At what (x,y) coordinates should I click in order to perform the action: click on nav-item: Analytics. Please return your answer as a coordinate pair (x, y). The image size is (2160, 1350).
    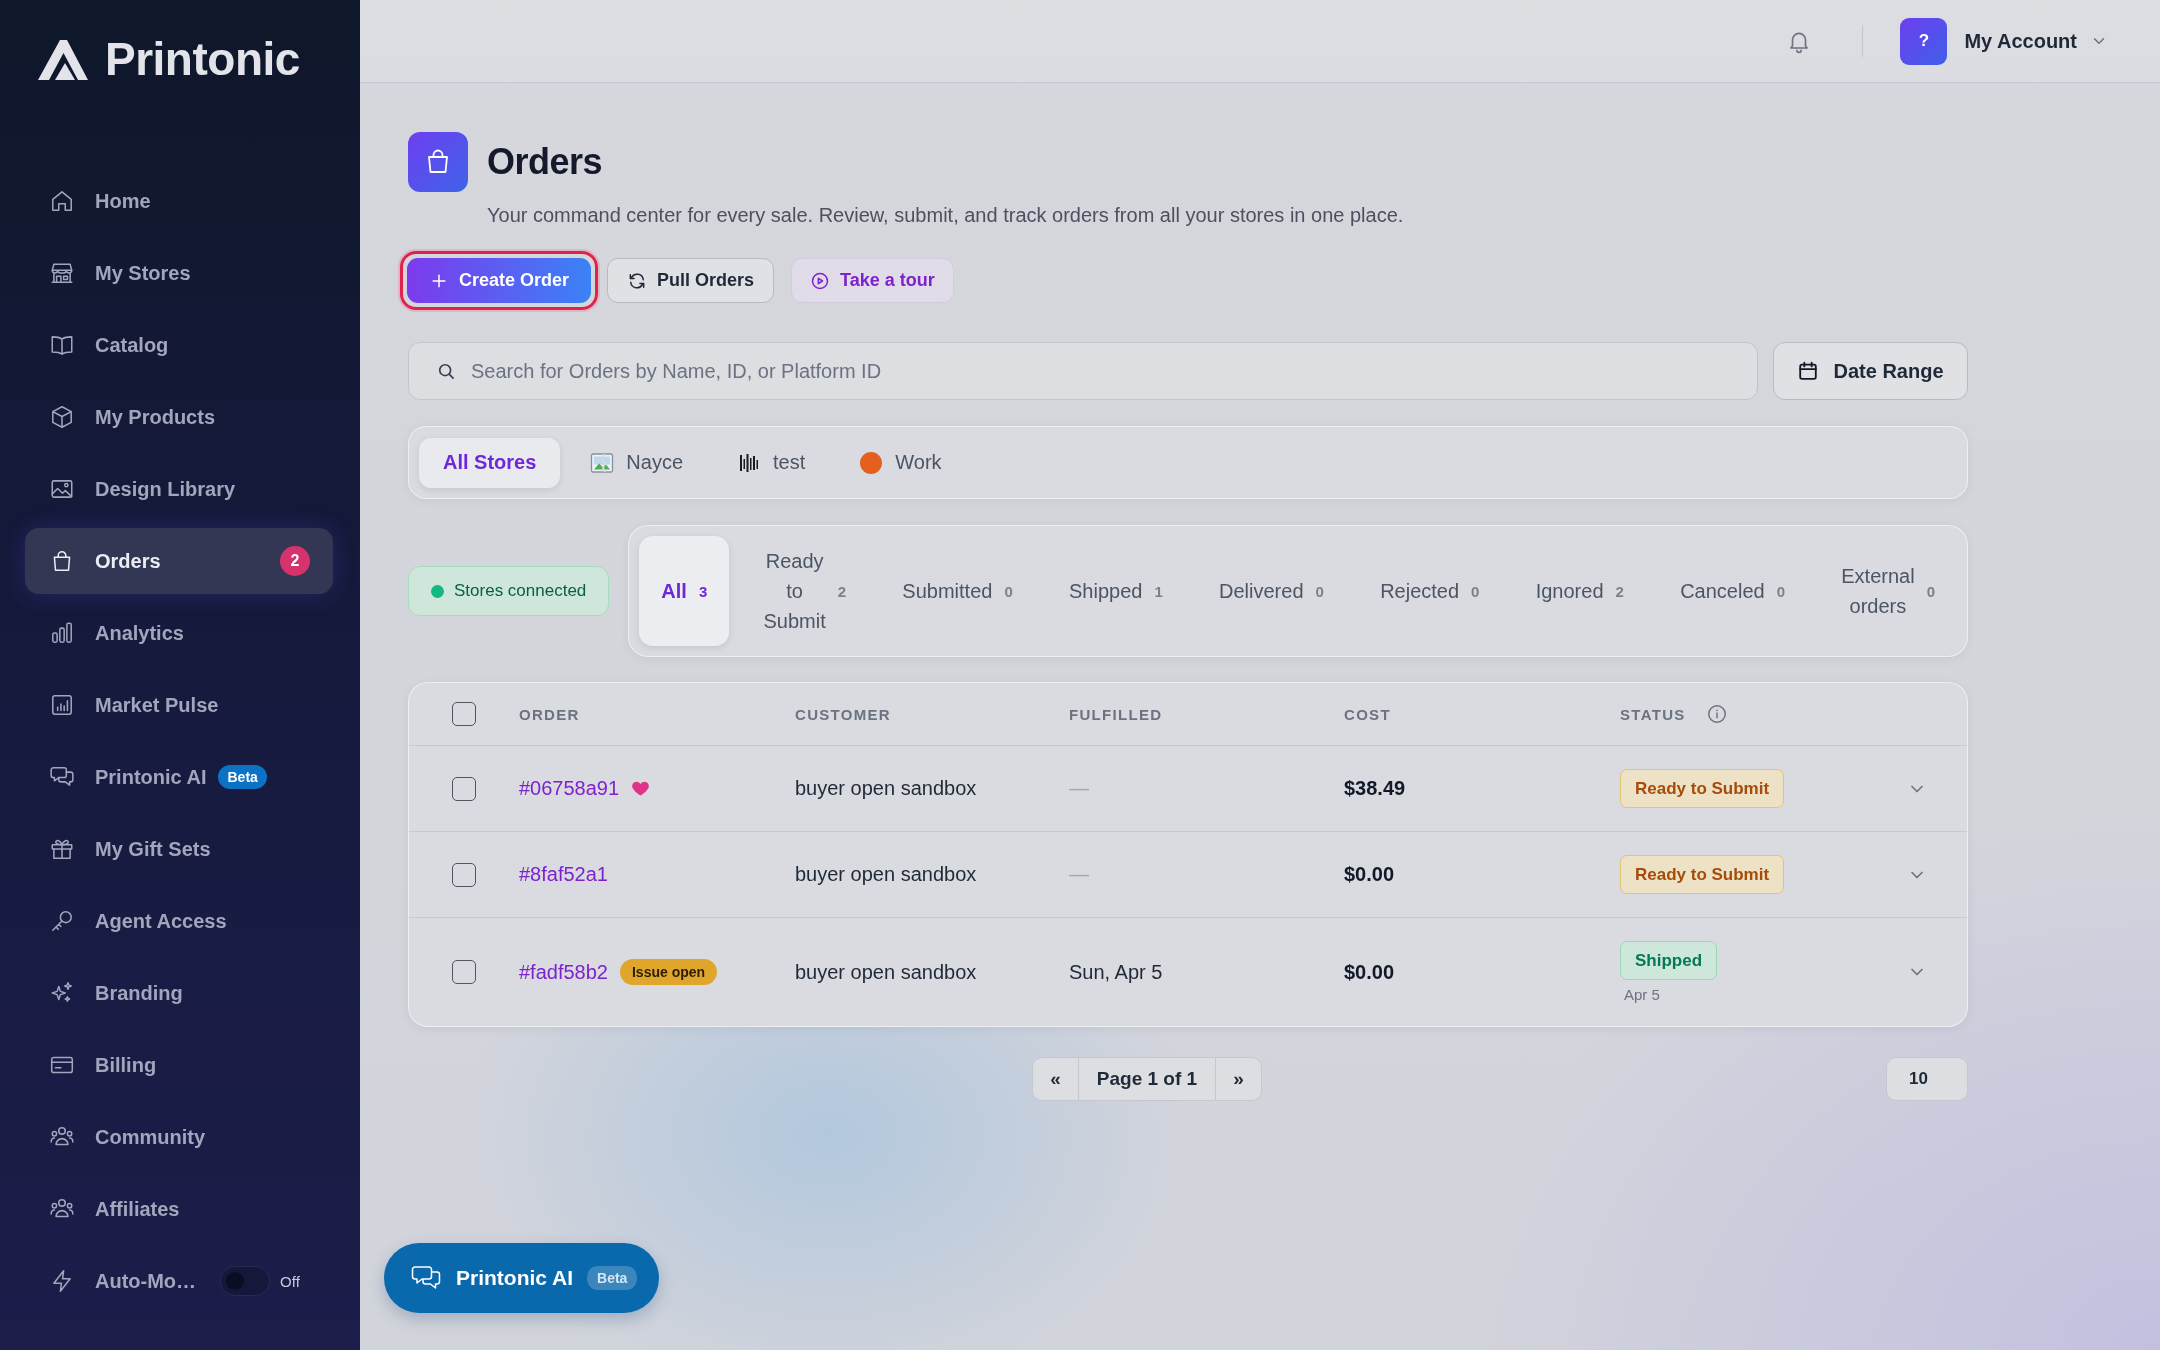
    Looking at the image, I should click on (179, 633).